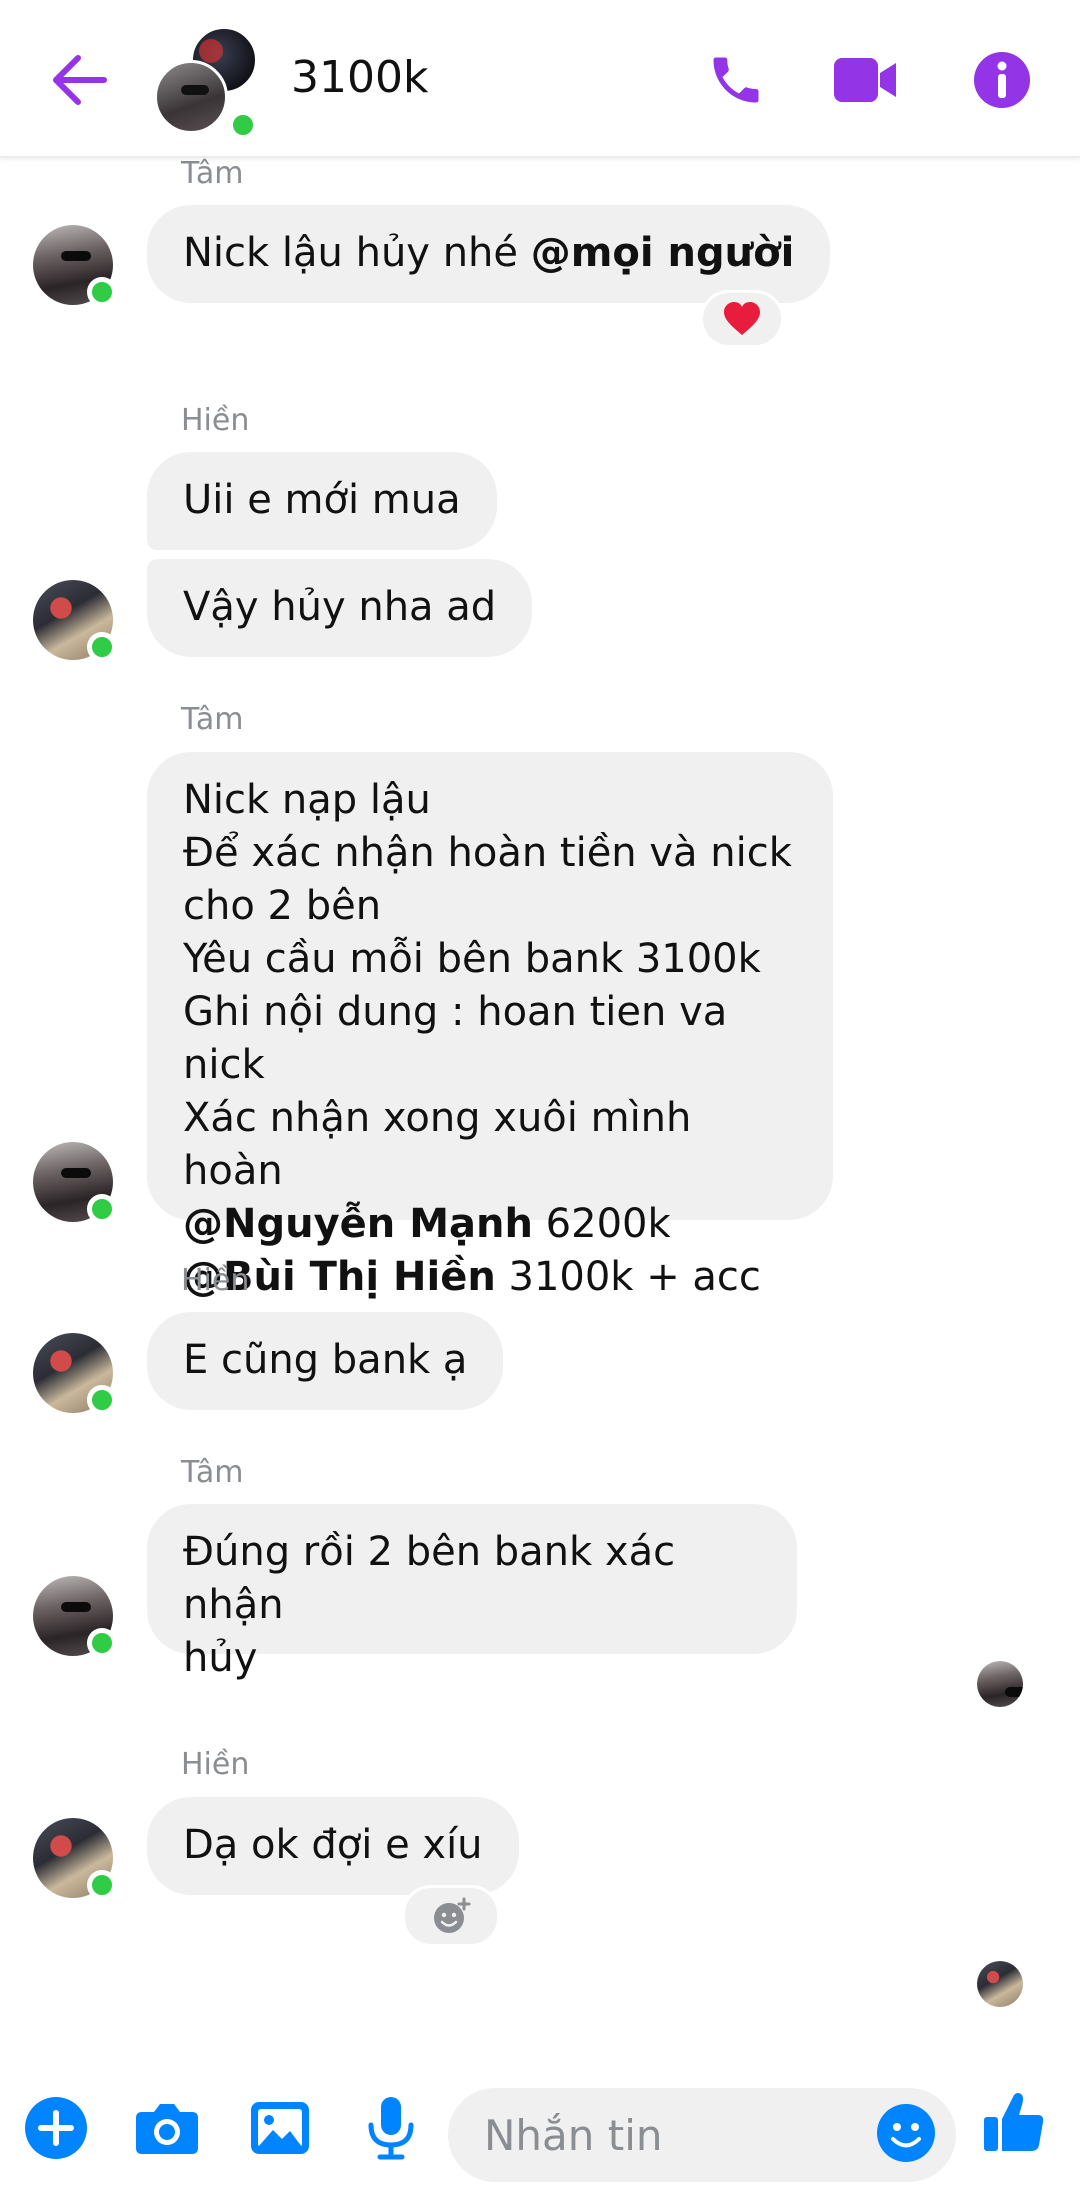  What do you see at coordinates (663, 253) in the screenshot?
I see `mention: @mọi người` at bounding box center [663, 253].